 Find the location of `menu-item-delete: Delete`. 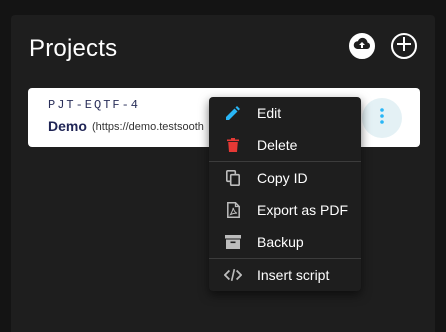

menu-item-delete: Delete is located at coordinates (285, 145).